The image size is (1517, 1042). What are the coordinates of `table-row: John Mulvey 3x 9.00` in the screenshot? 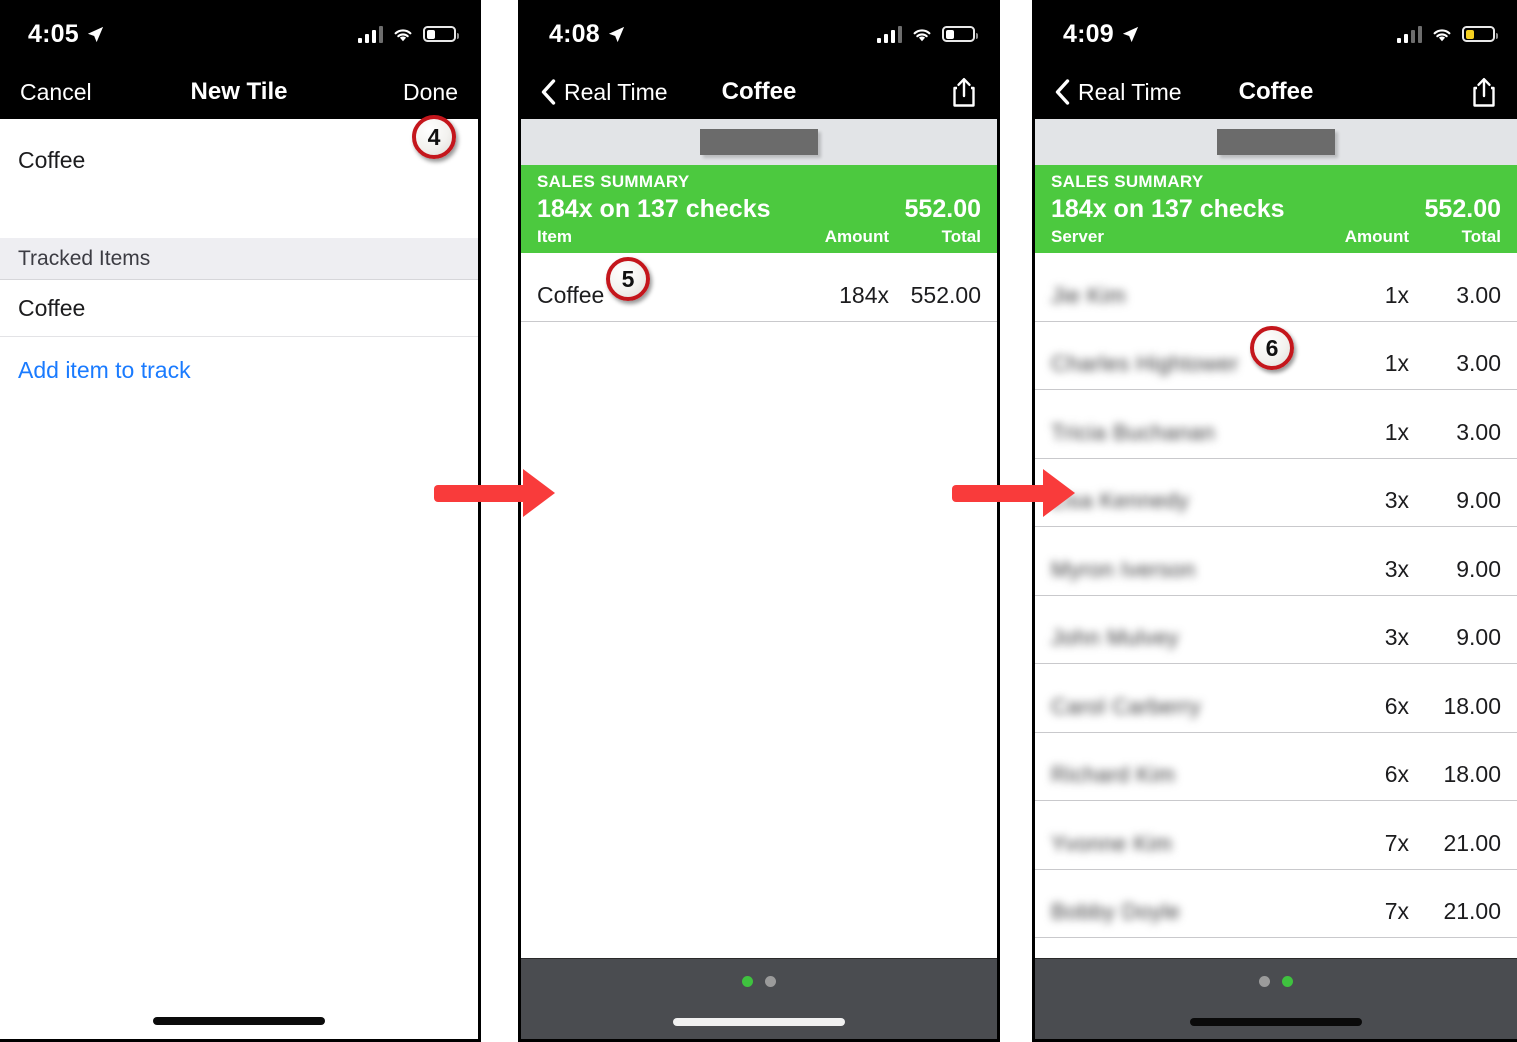 It's located at (1276, 630).